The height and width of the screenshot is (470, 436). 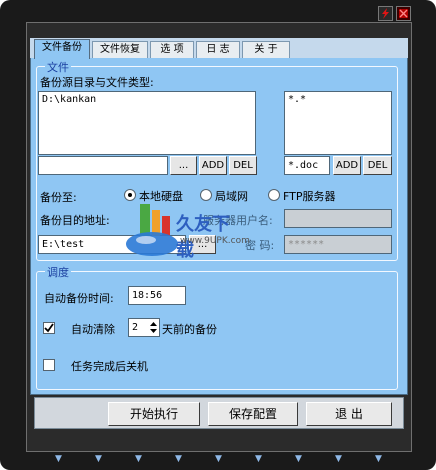 What do you see at coordinates (307, 165) in the screenshot?
I see `type-input: *.doc` at bounding box center [307, 165].